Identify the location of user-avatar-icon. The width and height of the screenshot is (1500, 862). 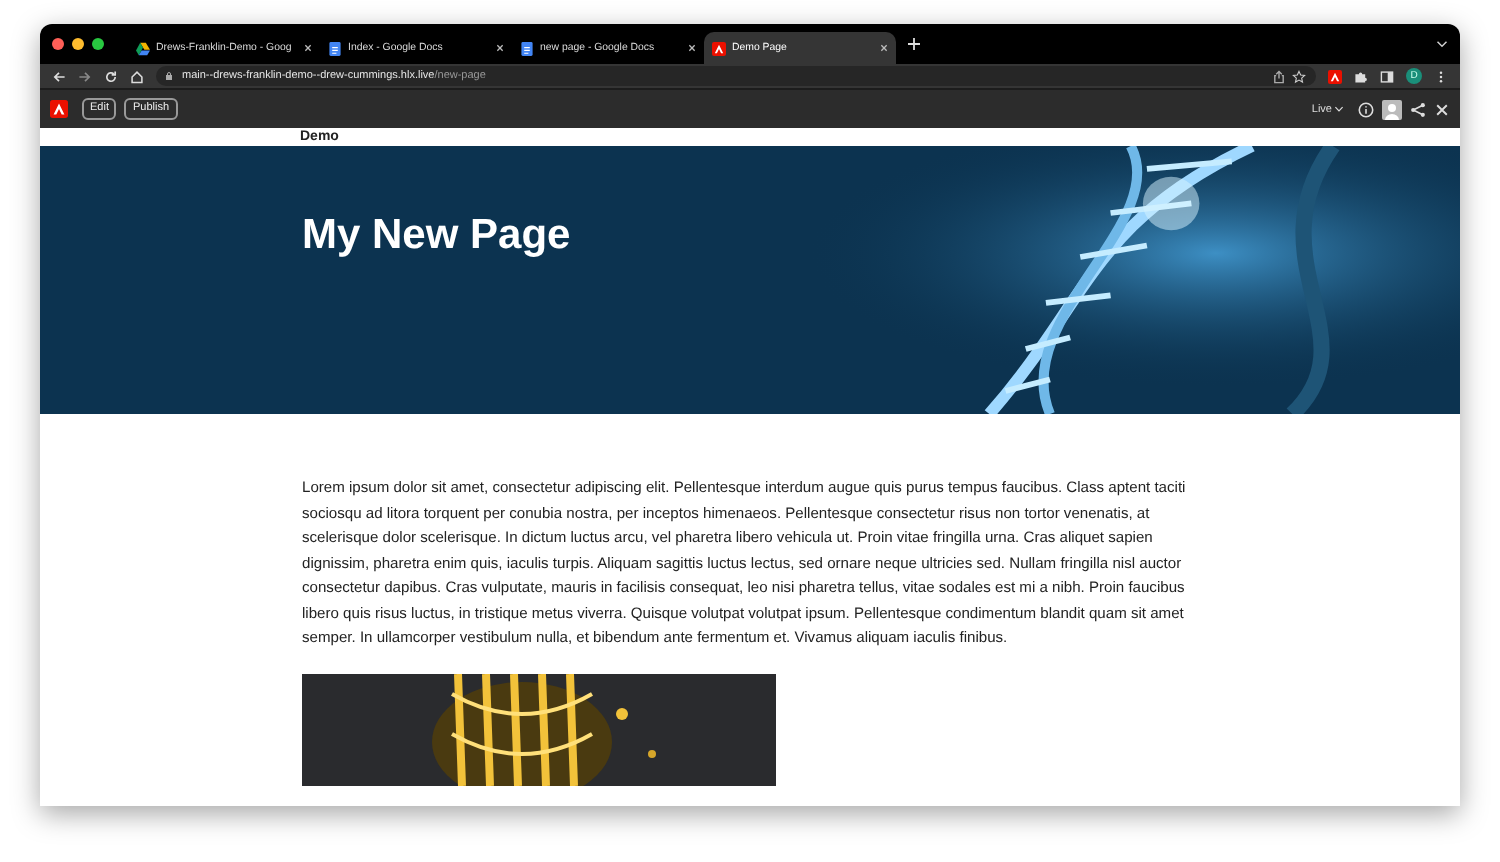
(1392, 109).